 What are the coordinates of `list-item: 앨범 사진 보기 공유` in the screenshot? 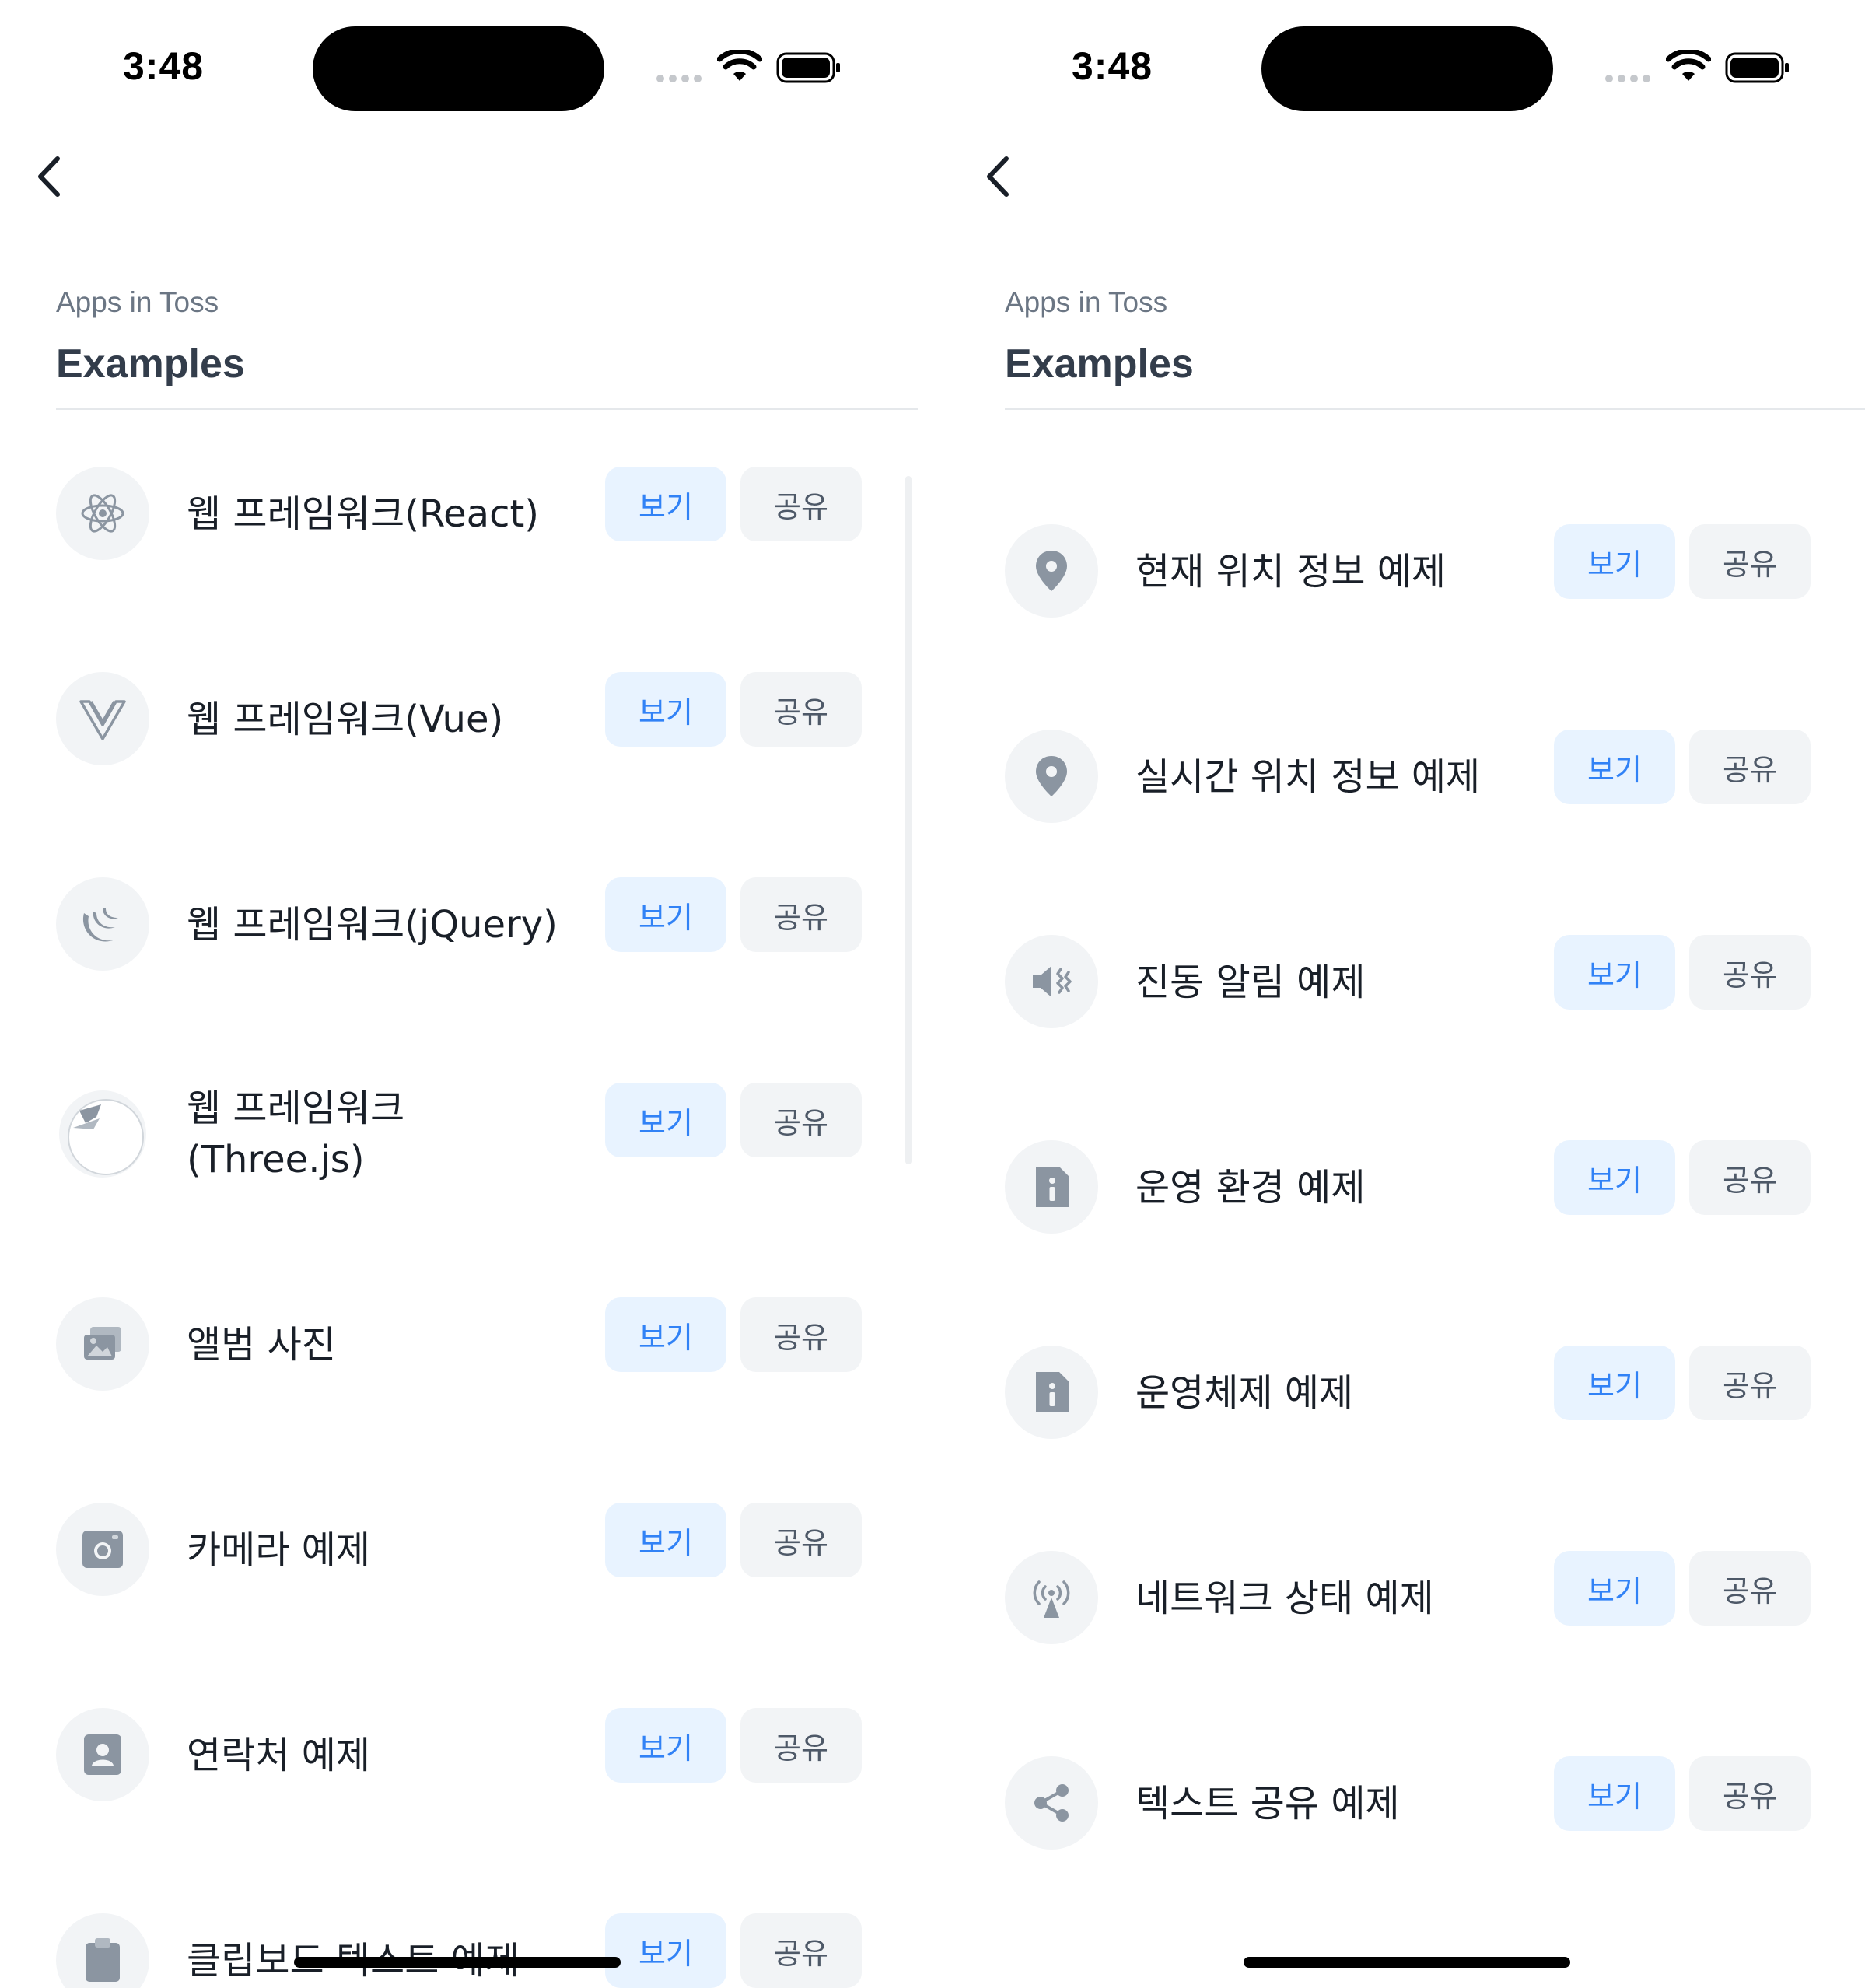 It's located at (461, 1352).